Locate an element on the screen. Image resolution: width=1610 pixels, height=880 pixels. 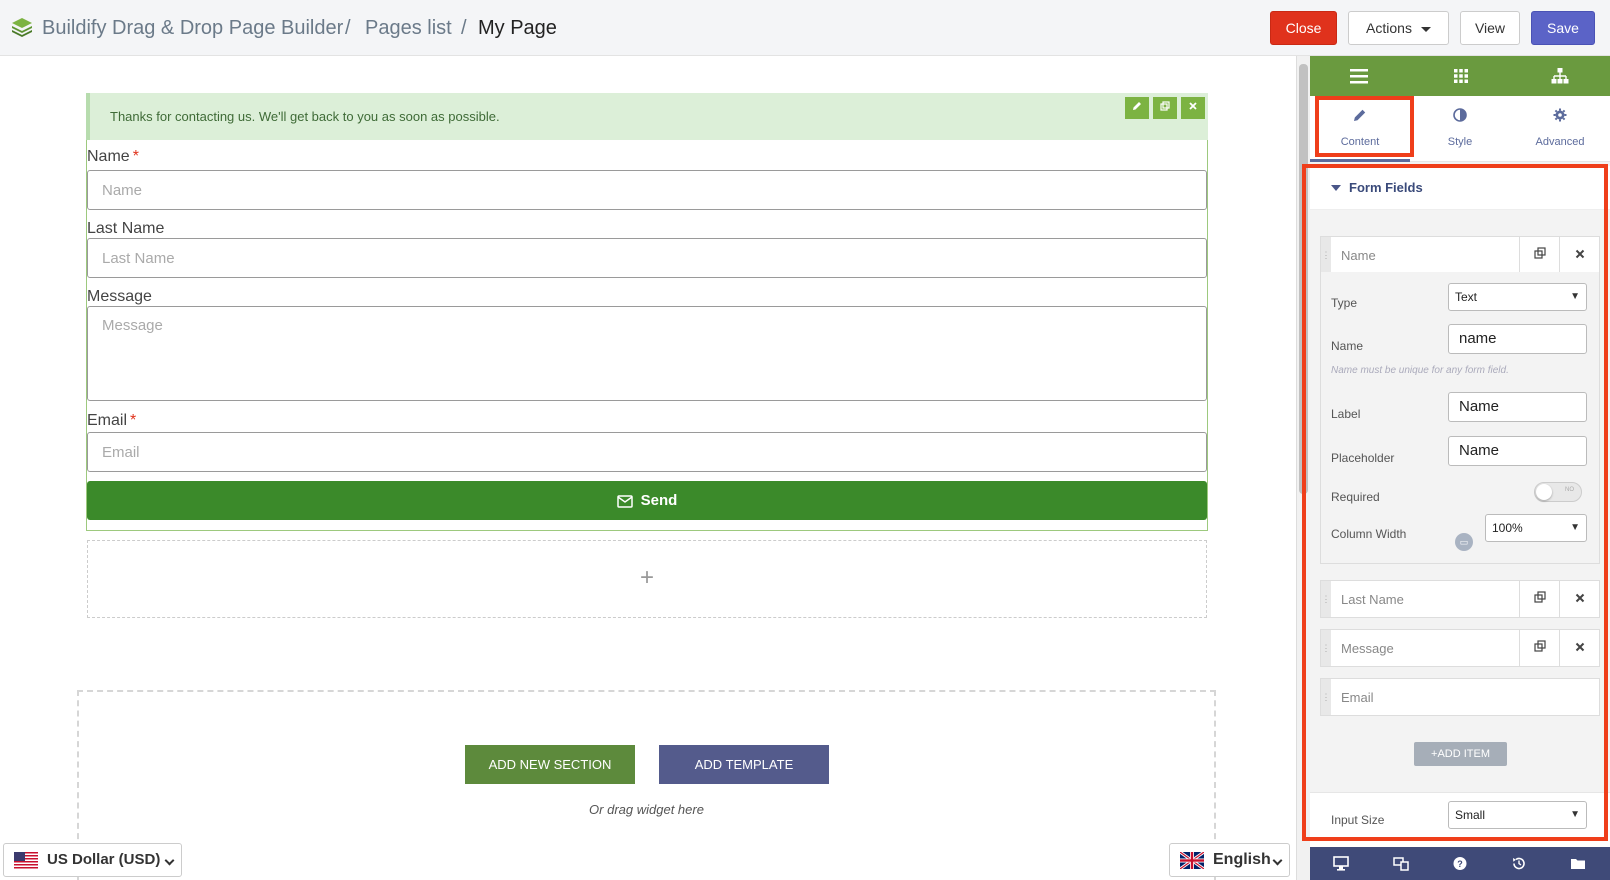
column-width-value: 100% is located at coordinates (1507, 528).